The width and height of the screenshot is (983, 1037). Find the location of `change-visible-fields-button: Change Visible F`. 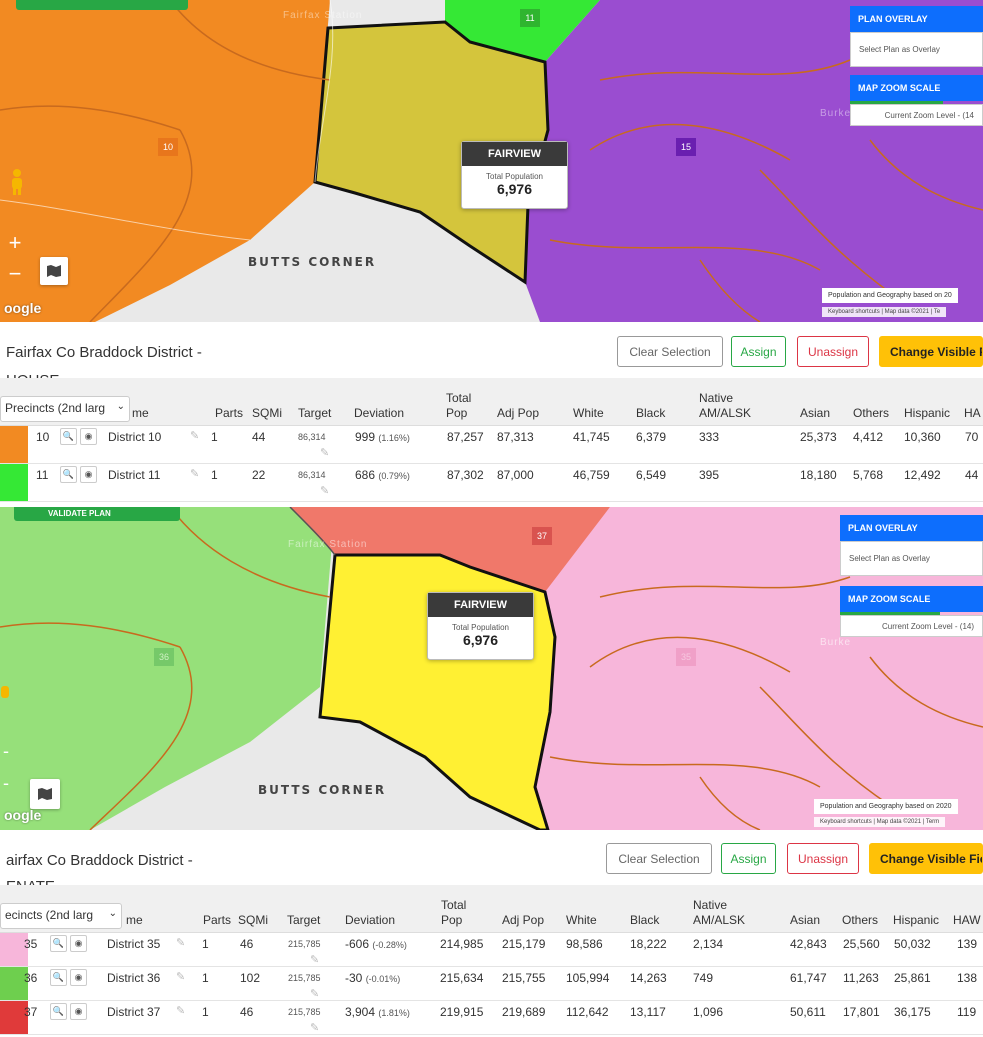

change-visible-fields-button: Change Visible F is located at coordinates (931, 351).